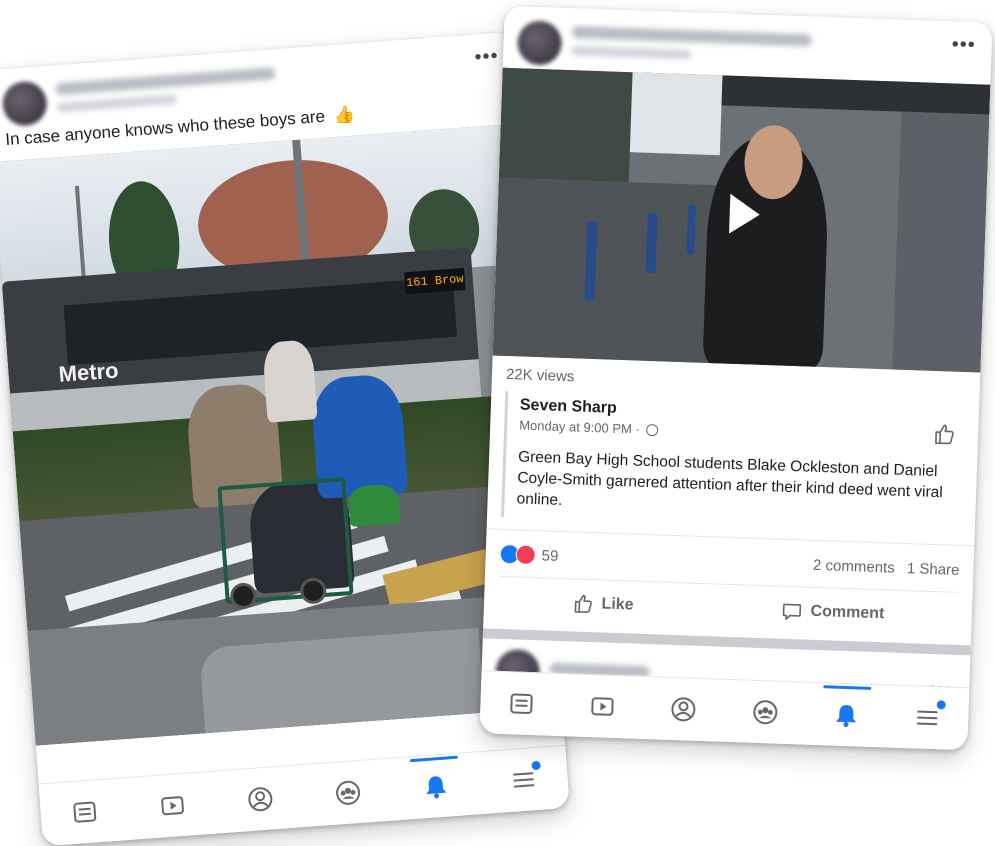  I want to click on comment-icon, so click(791, 611).